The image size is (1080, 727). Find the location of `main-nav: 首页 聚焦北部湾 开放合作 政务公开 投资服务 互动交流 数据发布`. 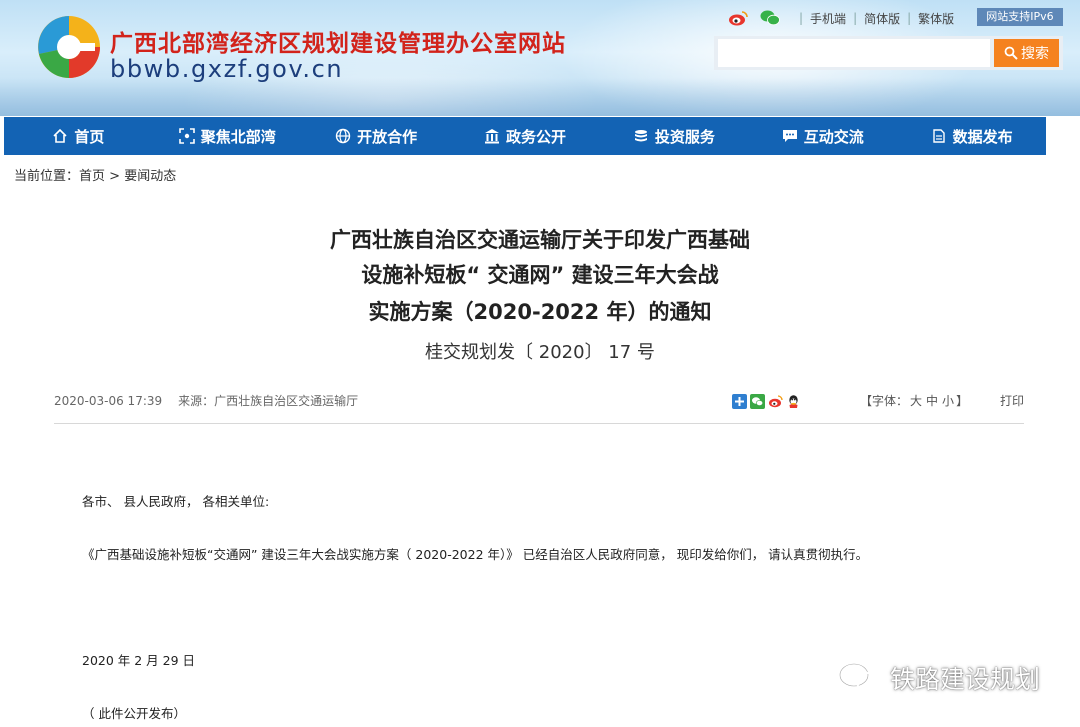

main-nav: 首页 聚焦北部湾 开放合作 政务公开 投资服务 互动交流 数据发布 is located at coordinates (525, 136).